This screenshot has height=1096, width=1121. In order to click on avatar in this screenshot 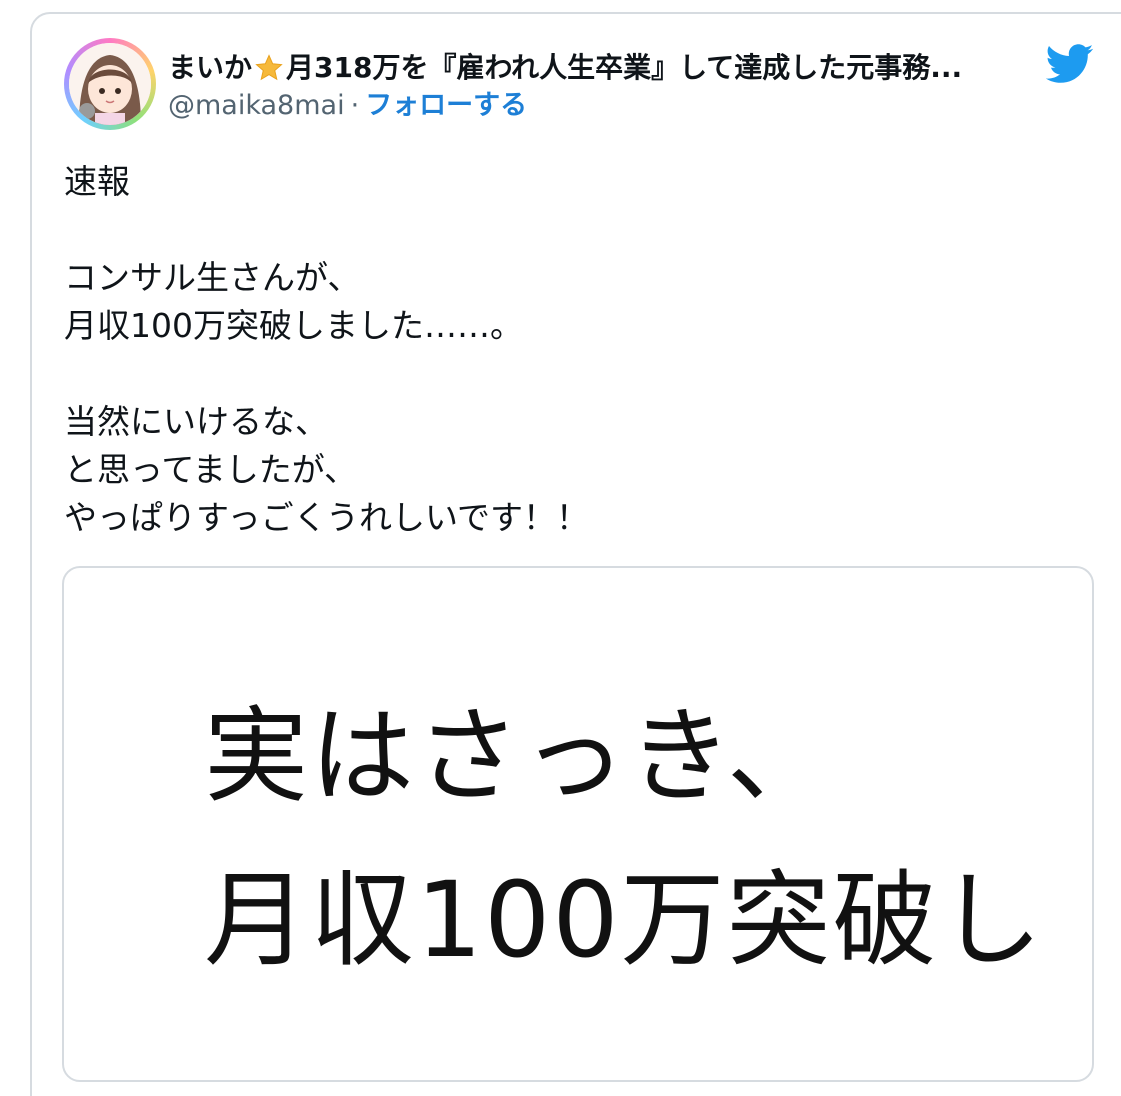, I will do `click(110, 84)`.